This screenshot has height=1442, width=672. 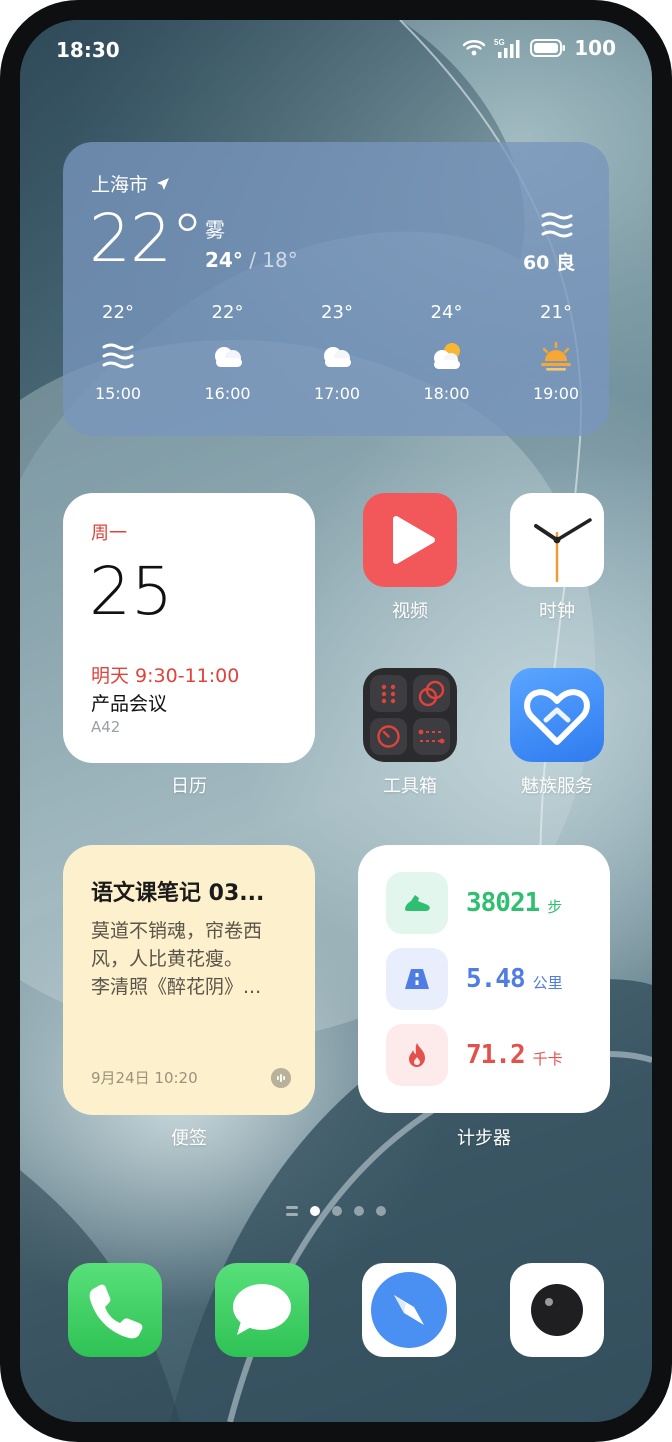 What do you see at coordinates (165, 676) in the screenshot?
I see `calendar-event-time: 明天 9:30-11:00` at bounding box center [165, 676].